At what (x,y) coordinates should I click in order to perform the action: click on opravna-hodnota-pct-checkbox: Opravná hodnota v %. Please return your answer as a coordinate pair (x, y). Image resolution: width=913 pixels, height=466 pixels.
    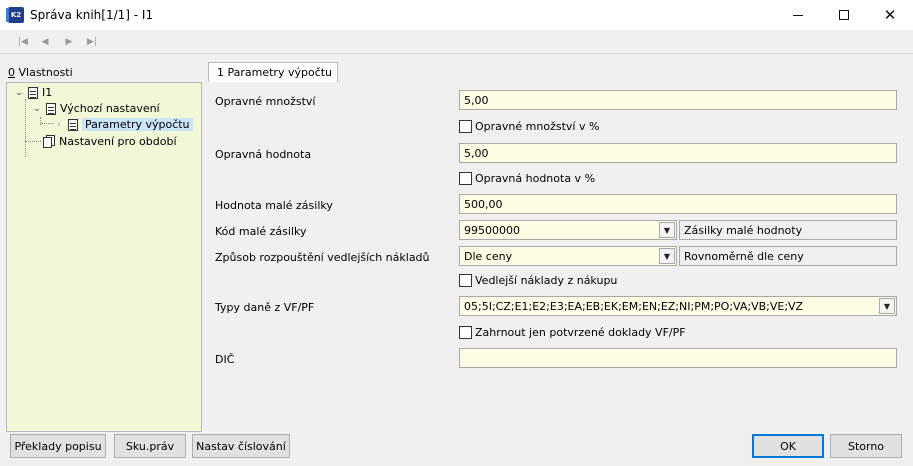
    Looking at the image, I should click on (527, 178).